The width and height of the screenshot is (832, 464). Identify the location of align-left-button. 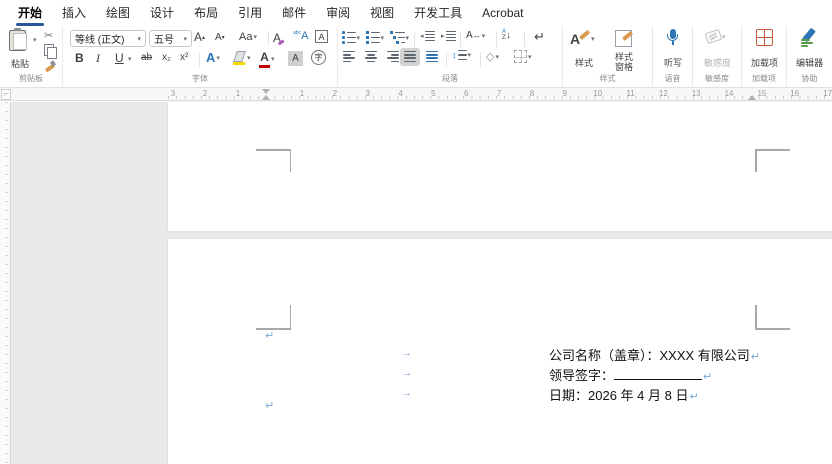
(349, 56).